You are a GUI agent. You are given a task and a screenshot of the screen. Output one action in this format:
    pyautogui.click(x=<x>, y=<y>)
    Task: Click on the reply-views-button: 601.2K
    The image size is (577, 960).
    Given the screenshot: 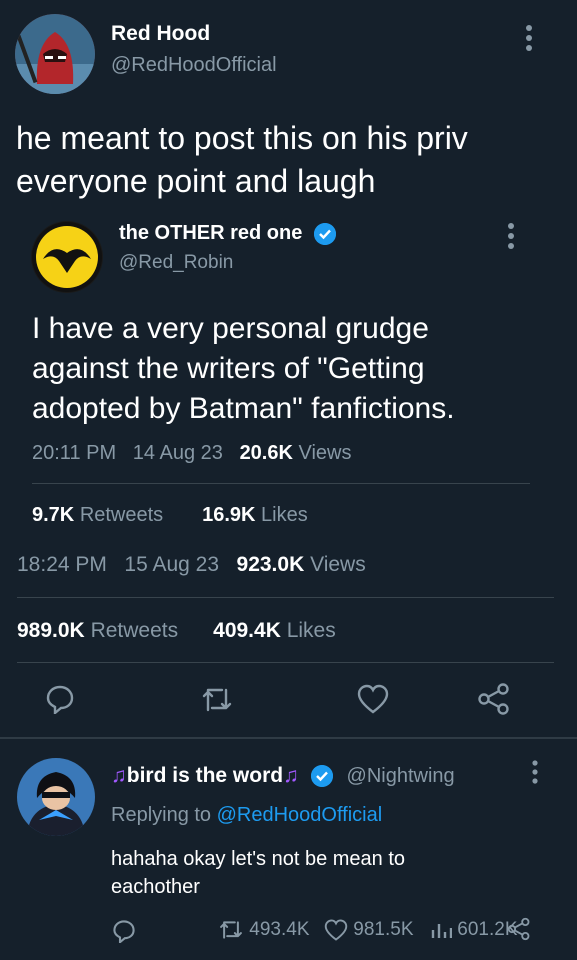 What is the action you would take?
    pyautogui.click(x=474, y=930)
    